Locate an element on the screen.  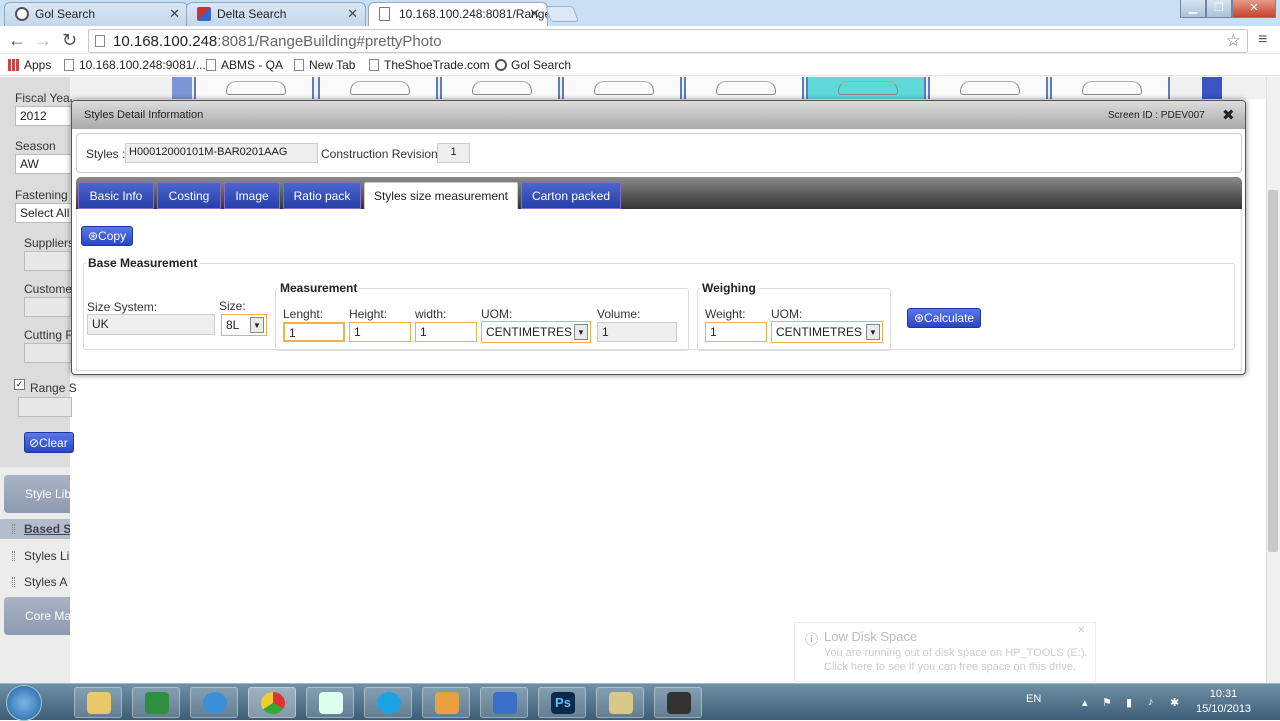
thumbnail-next-button is located at coordinates (1212, 88).